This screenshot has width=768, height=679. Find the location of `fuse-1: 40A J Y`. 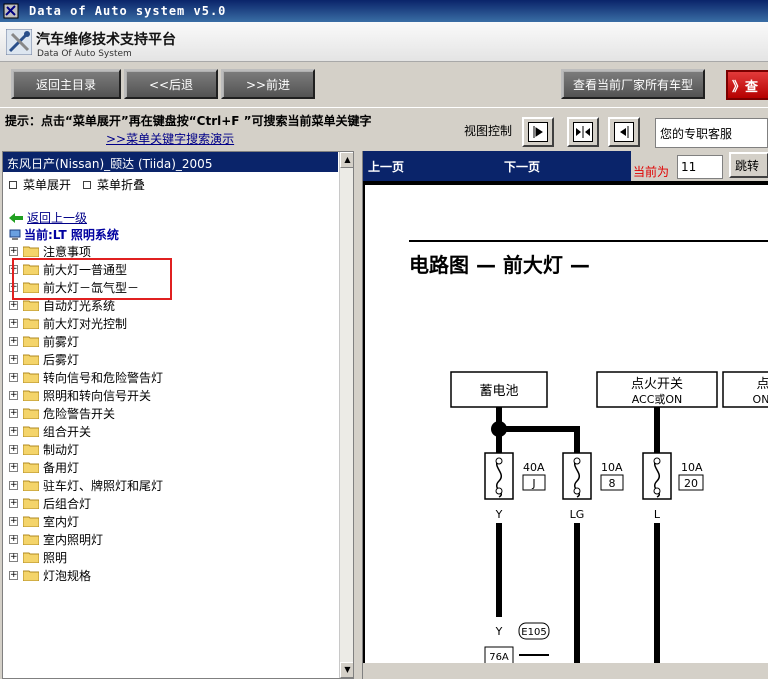

fuse-1: 40A J Y is located at coordinates (515, 486).